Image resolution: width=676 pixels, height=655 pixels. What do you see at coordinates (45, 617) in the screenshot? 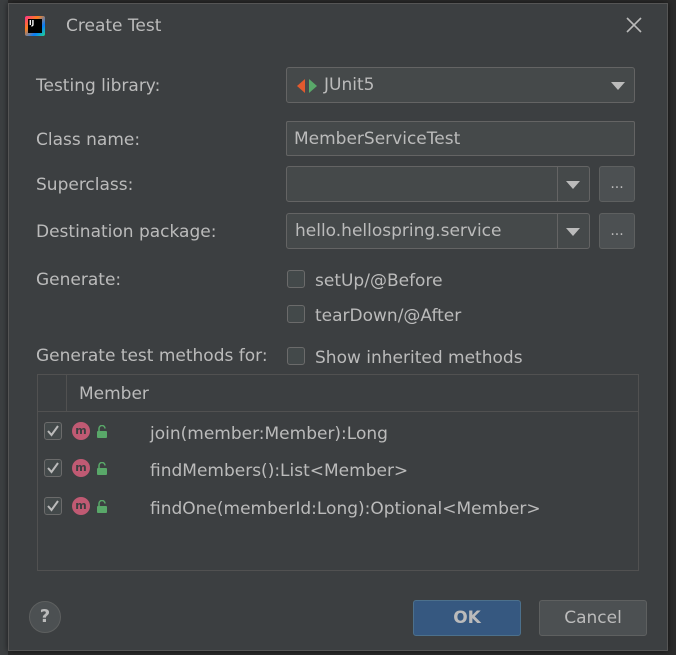
I see `help-button: ?` at bounding box center [45, 617].